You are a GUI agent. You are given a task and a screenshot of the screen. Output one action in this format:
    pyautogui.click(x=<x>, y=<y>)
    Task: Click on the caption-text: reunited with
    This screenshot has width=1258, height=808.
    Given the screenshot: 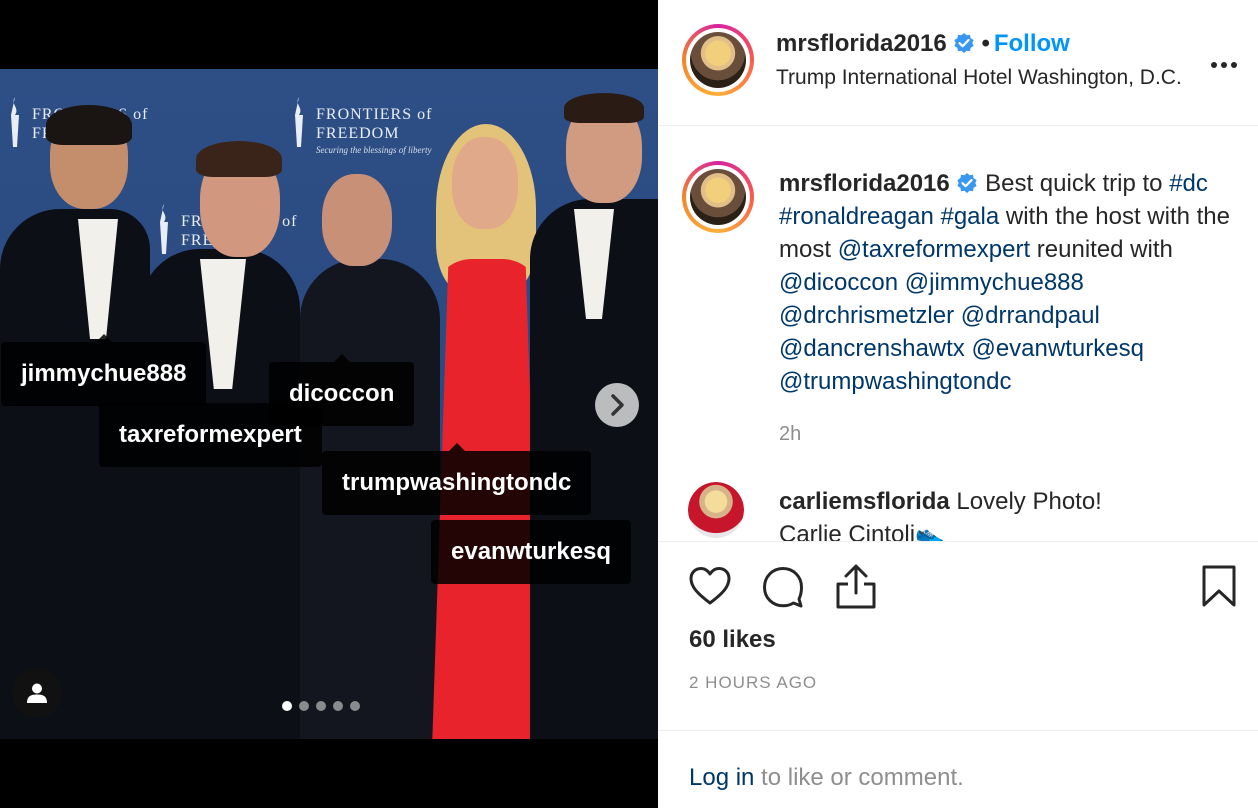 What is the action you would take?
    pyautogui.click(x=1101, y=249)
    